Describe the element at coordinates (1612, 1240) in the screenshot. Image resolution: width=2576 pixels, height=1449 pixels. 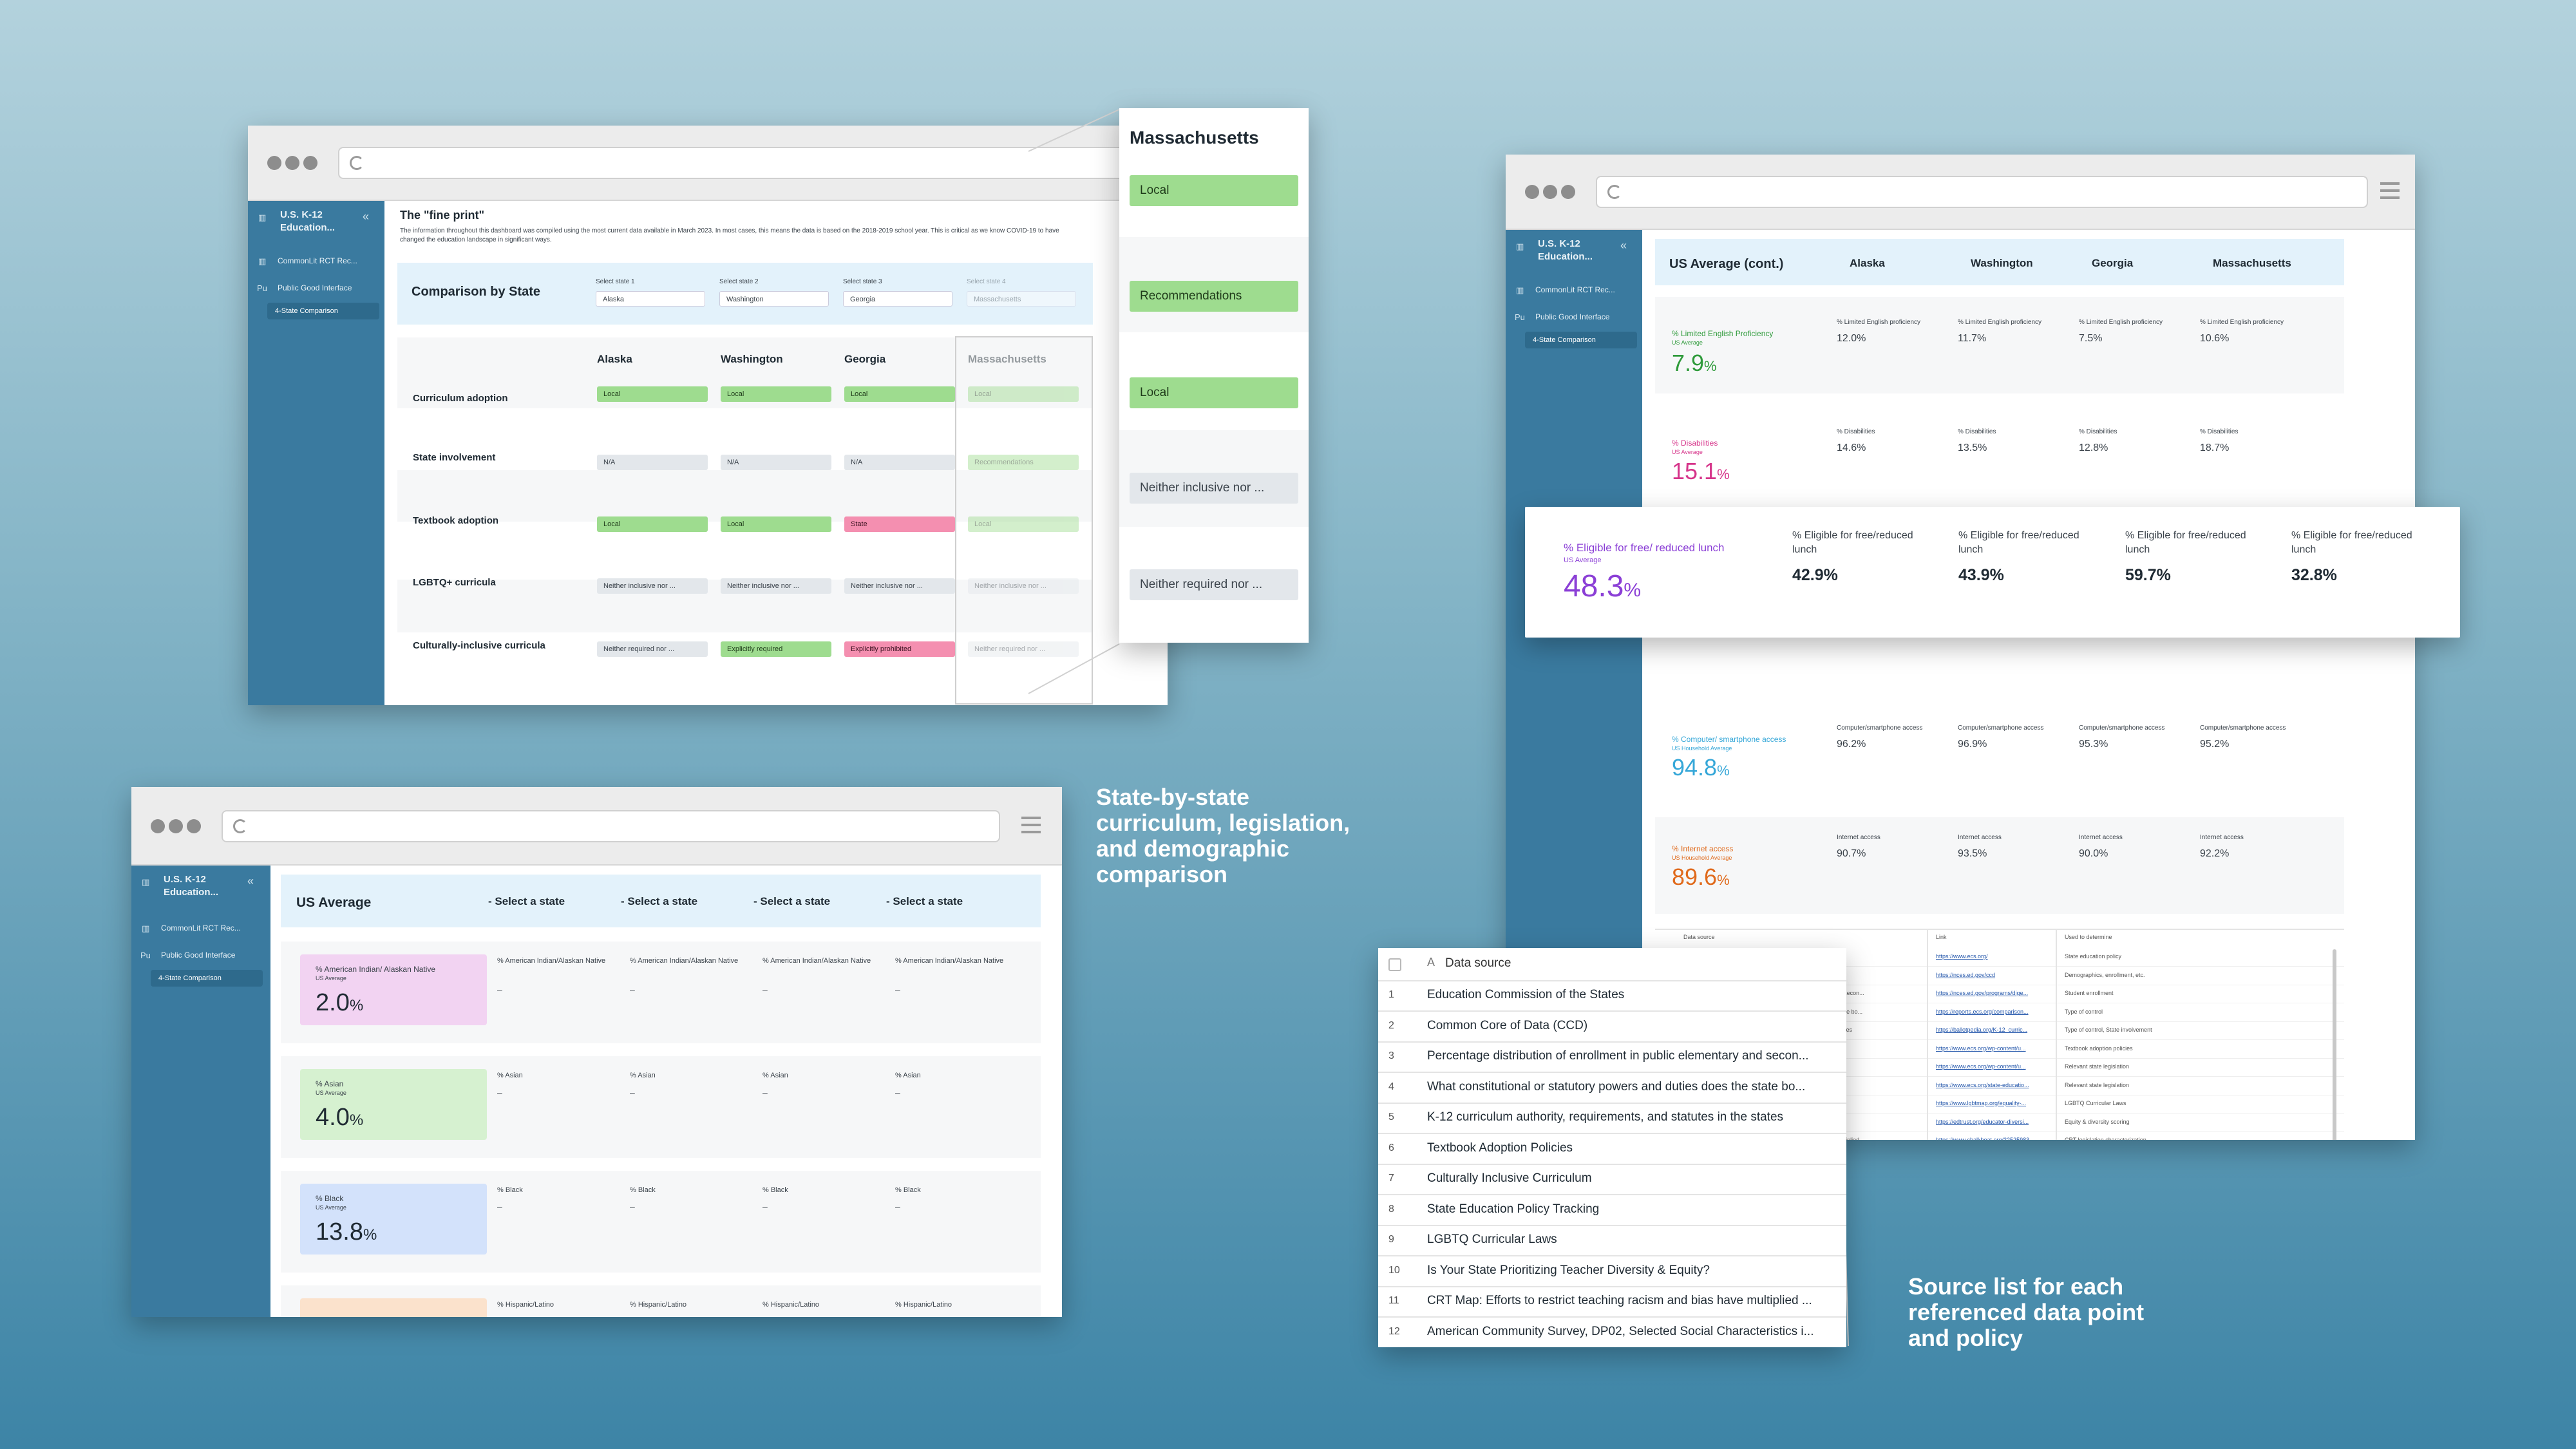
I see `list-item: 9 LGBTQ Curricular Laws` at that location.